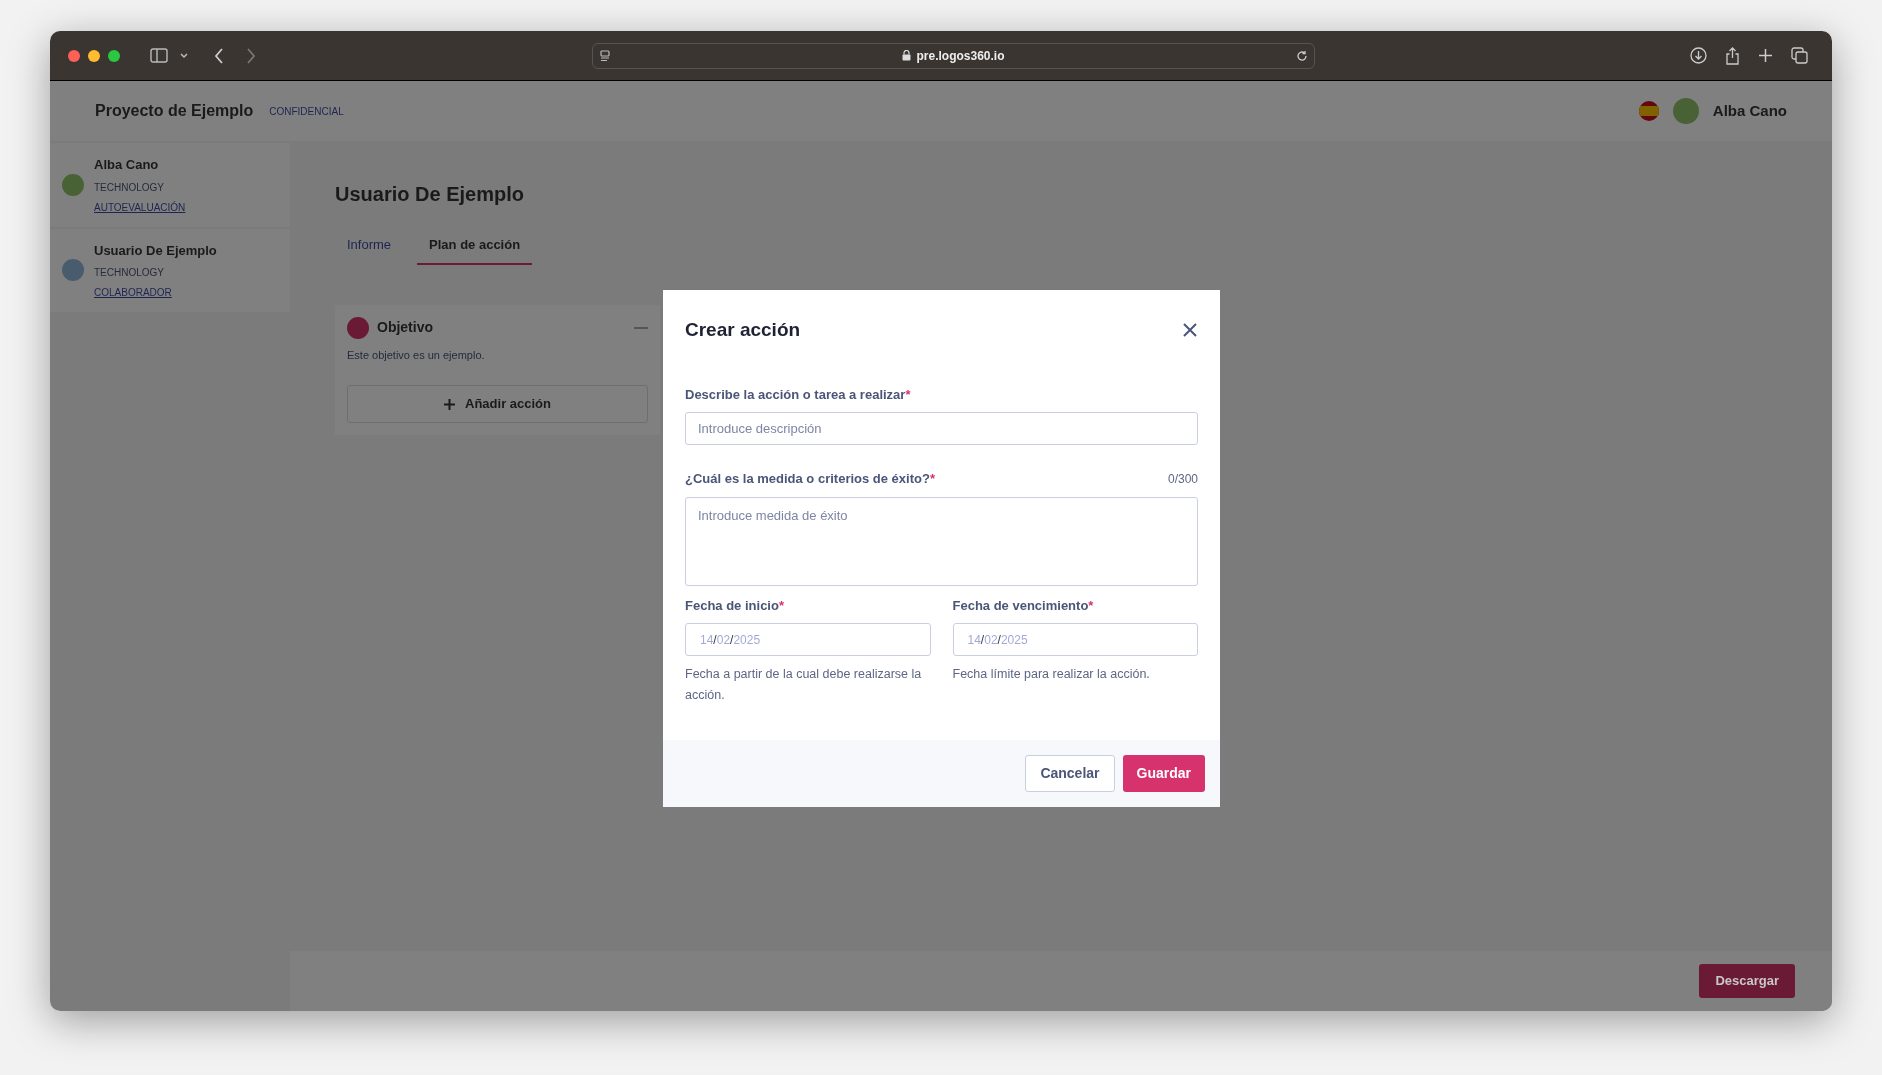 Image resolution: width=1882 pixels, height=1075 pixels. What do you see at coordinates (1190, 330) in the screenshot?
I see `close-icon` at bounding box center [1190, 330].